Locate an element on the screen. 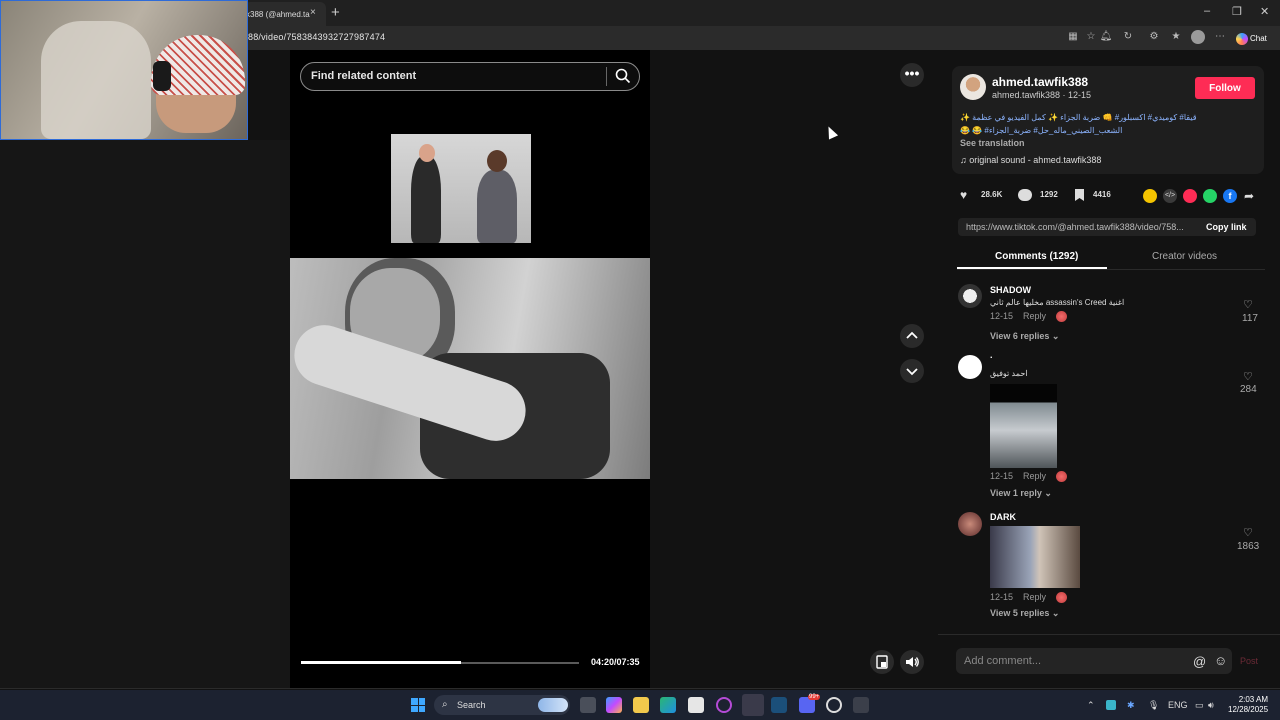 This screenshot has width=1280, height=720. clock-time: 2:03 AM is located at coordinates (1253, 699).